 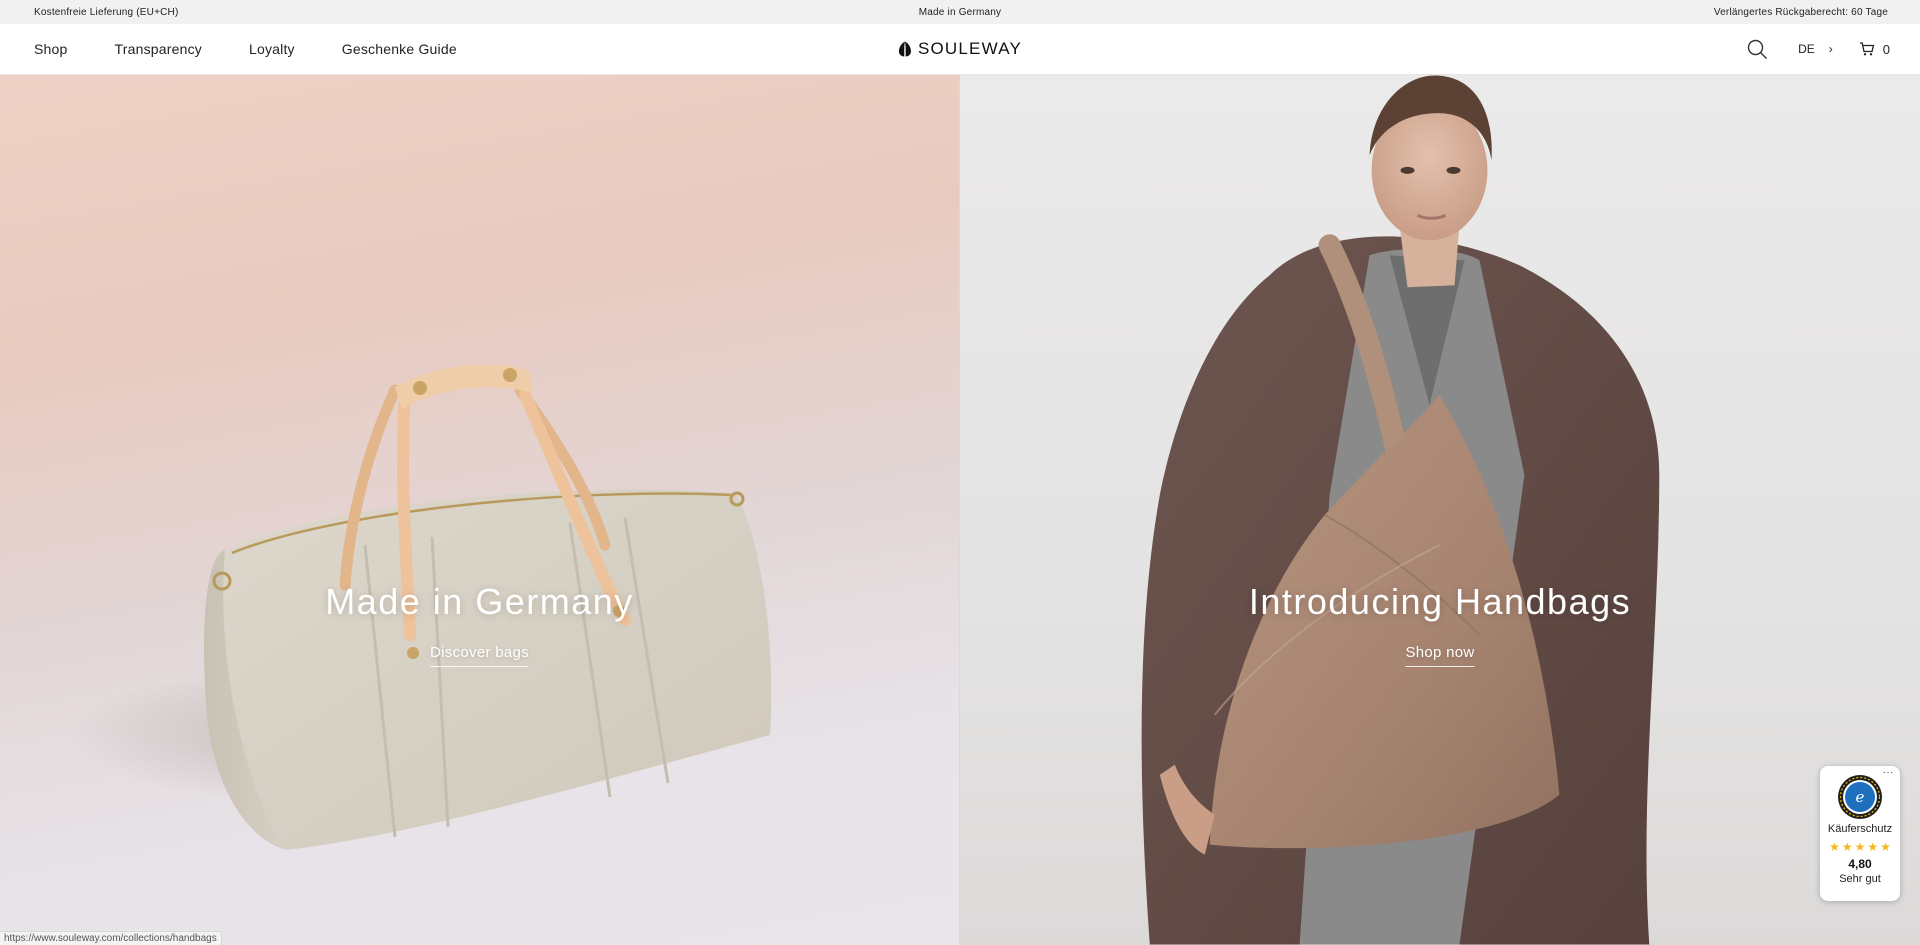 What do you see at coordinates (1757, 49) in the screenshot?
I see `search-icon` at bounding box center [1757, 49].